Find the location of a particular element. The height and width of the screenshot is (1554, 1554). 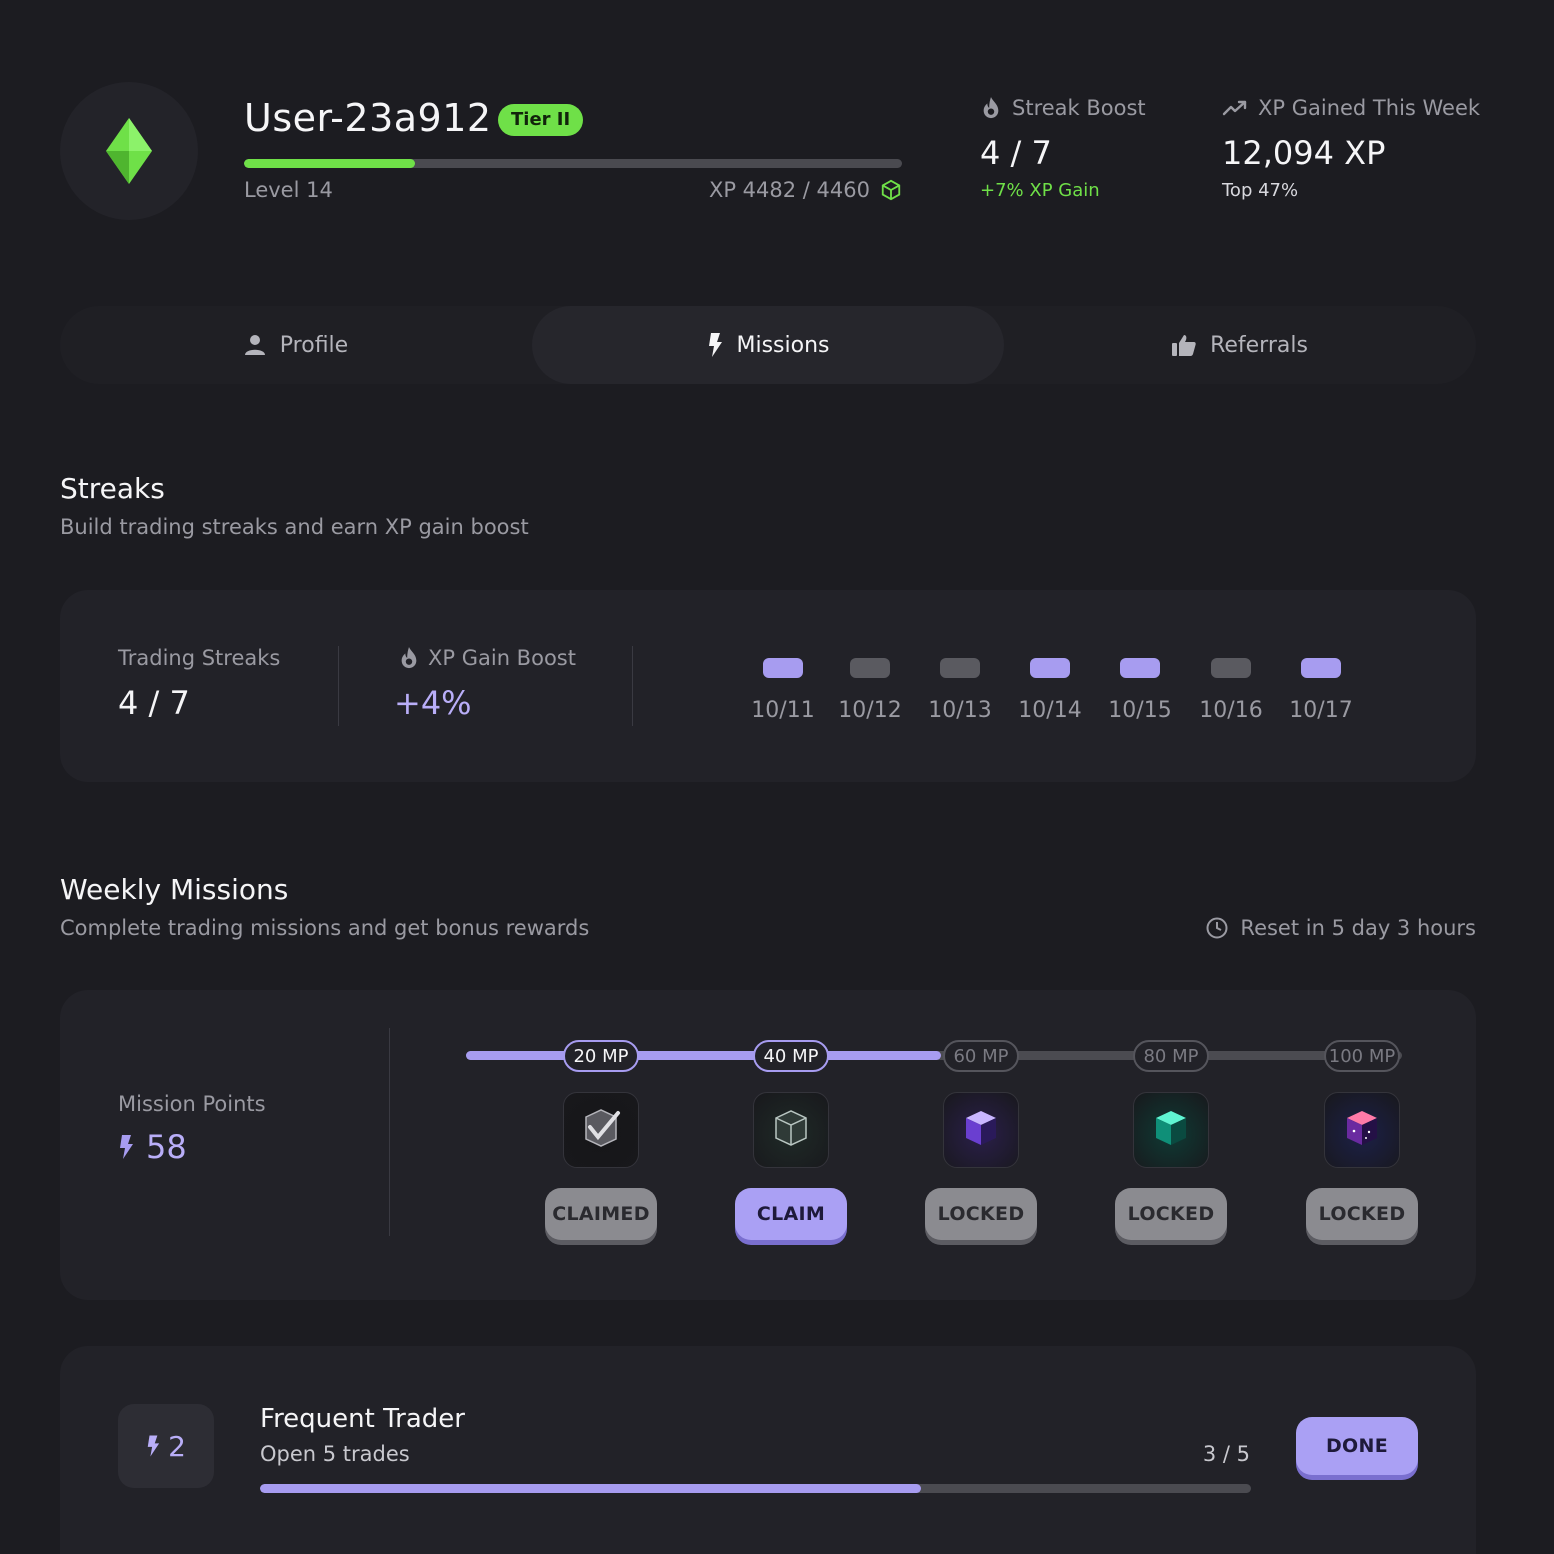

tier-badge: Tier II is located at coordinates (541, 120).